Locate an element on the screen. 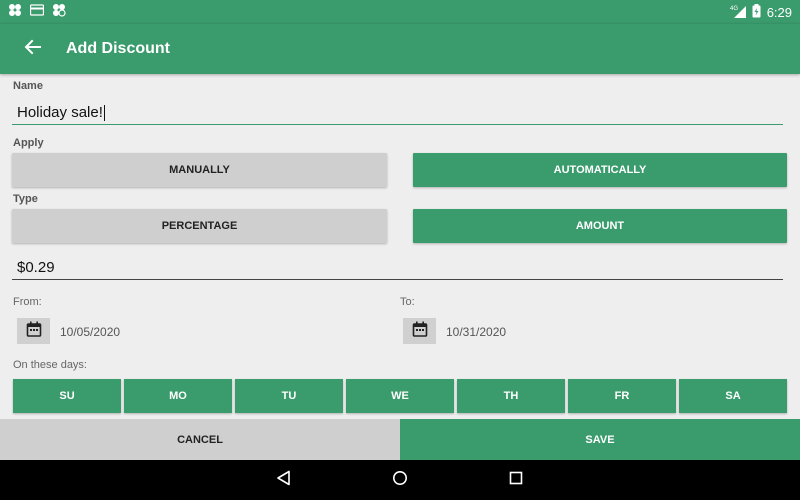  days-label: On these days: is located at coordinates (50, 365).